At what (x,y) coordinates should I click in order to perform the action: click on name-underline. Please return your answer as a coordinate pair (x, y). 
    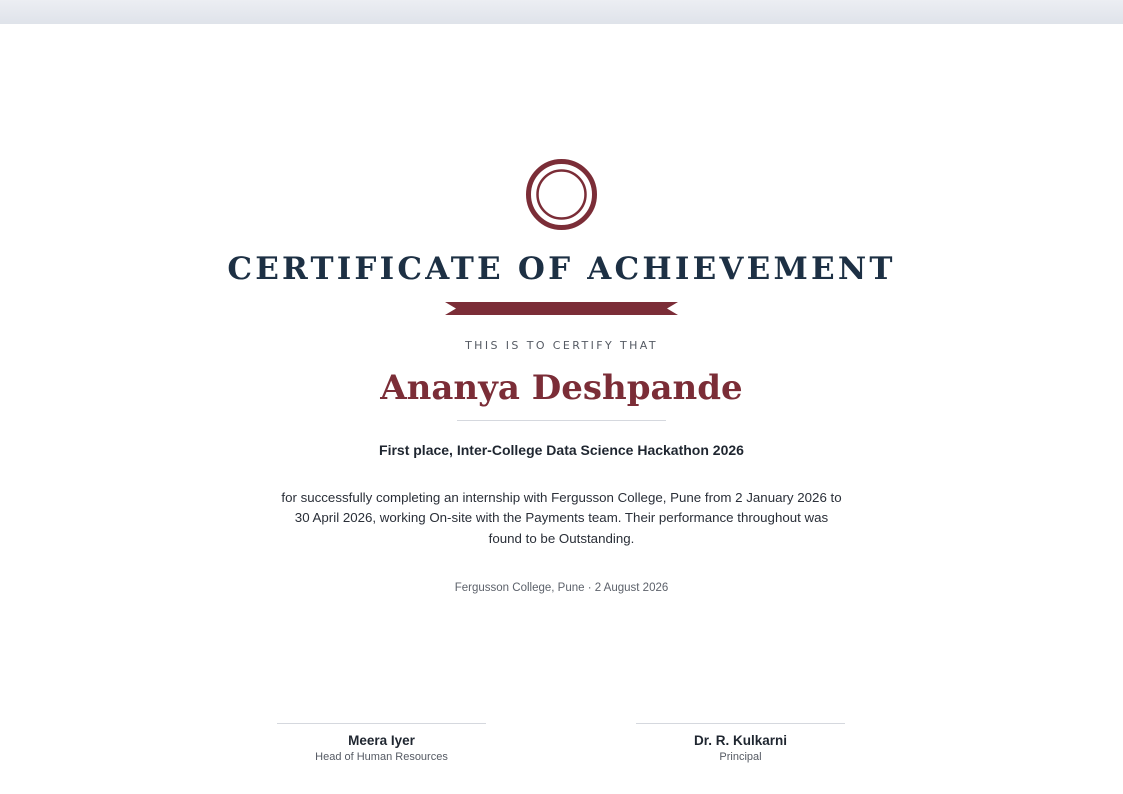
    Looking at the image, I should click on (561, 420).